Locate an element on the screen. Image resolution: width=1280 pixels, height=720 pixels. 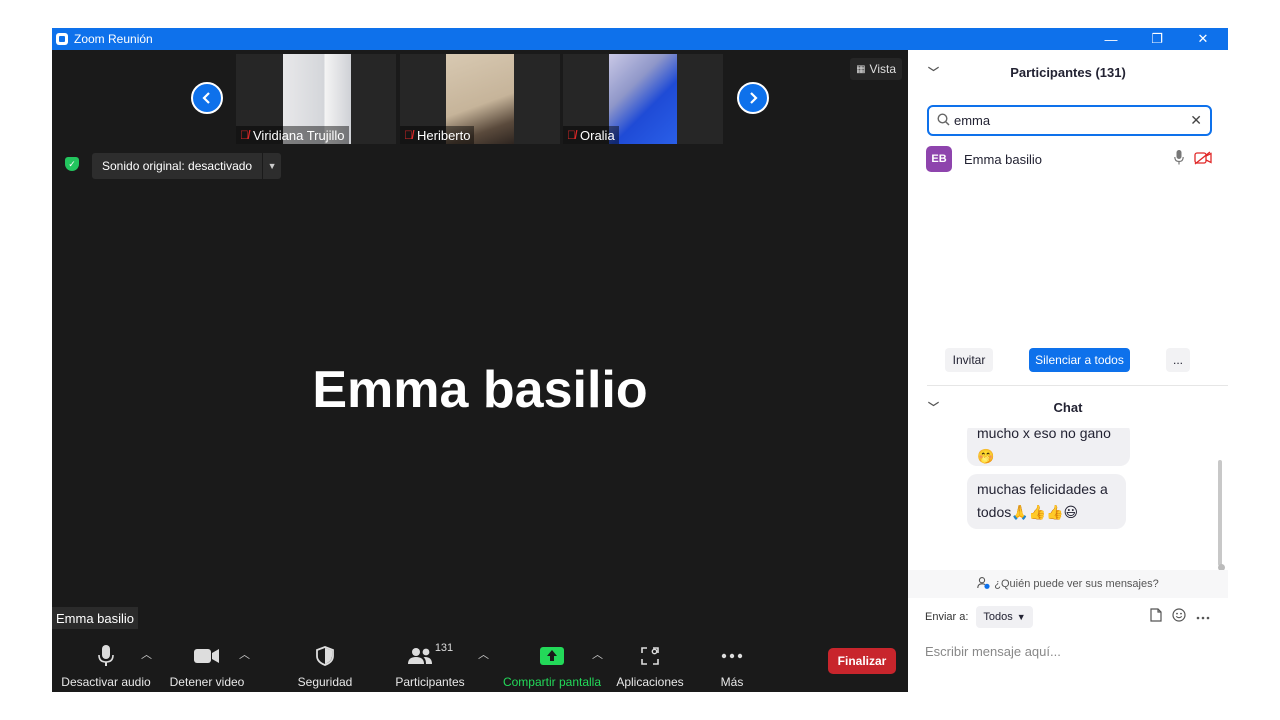
video-thumb-heriberto: 🎙̸ Heriberto is located at coordinates (480, 99).